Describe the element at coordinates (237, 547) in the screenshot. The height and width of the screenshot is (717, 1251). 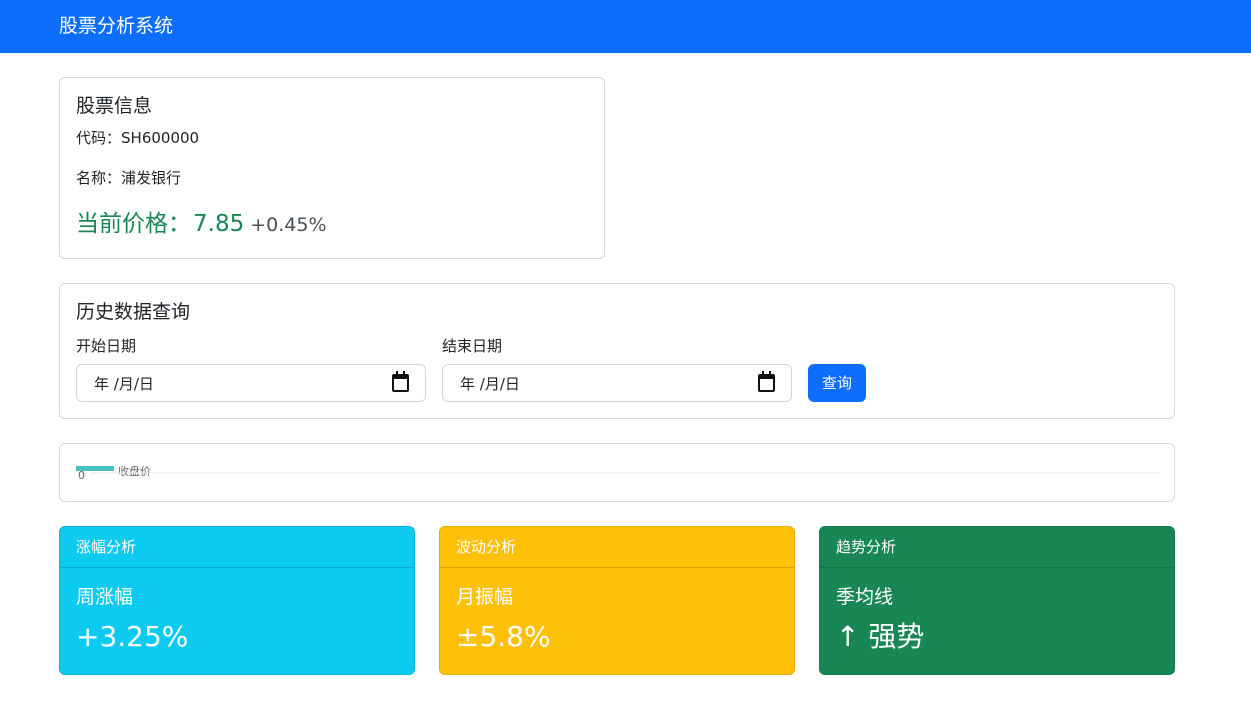
I see `rise-analysis-header: 涨幅分析` at that location.